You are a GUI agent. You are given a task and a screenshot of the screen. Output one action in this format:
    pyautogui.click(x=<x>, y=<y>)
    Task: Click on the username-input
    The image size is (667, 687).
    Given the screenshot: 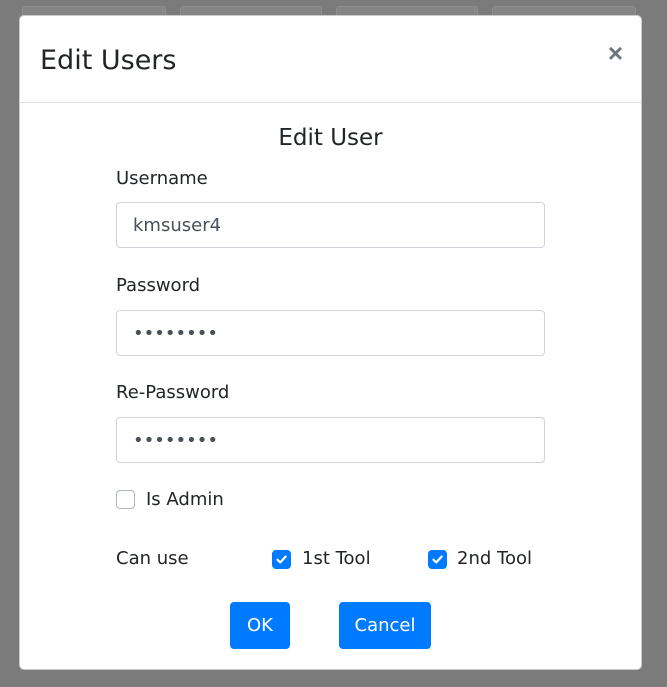 What is the action you would take?
    pyautogui.click(x=330, y=225)
    